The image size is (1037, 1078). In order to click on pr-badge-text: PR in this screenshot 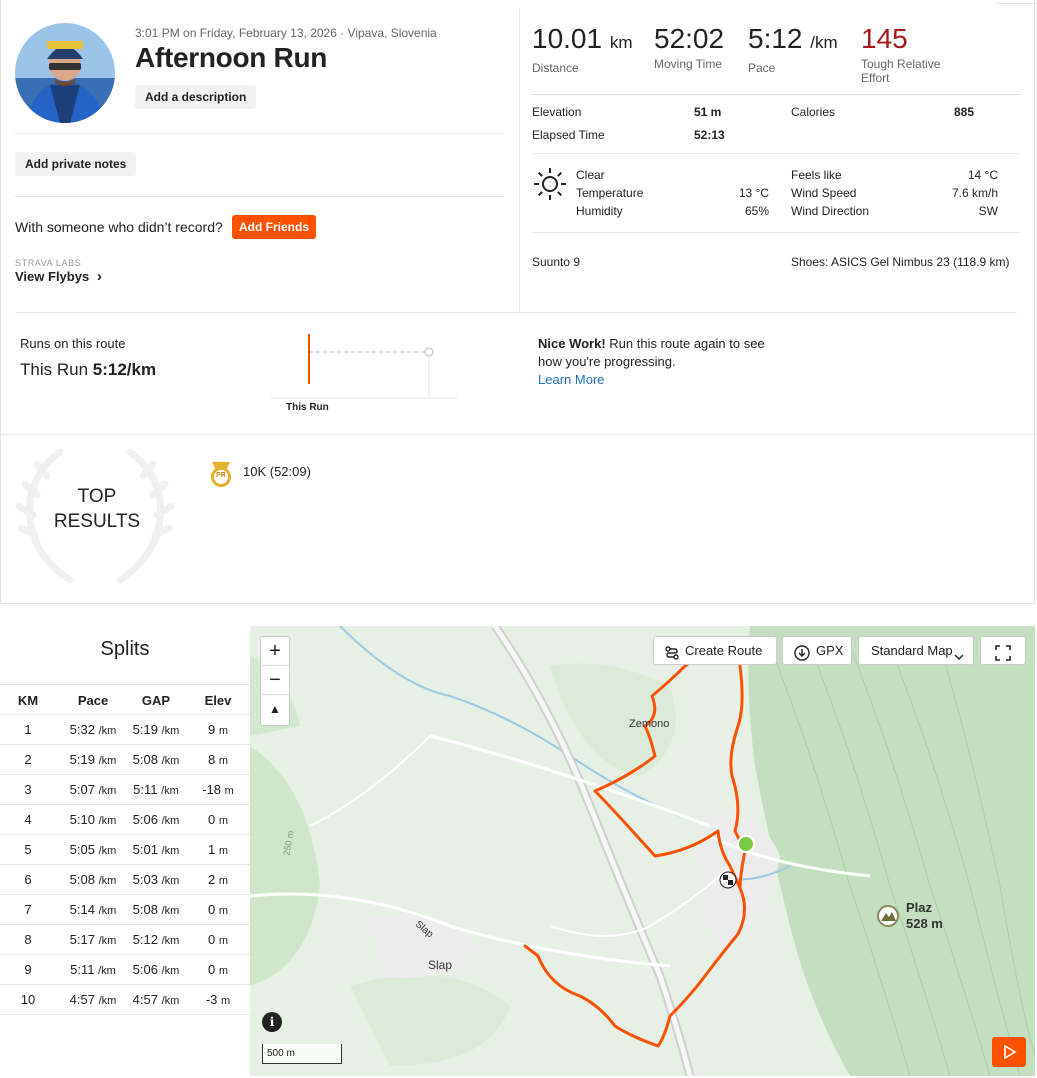, I will do `click(221, 475)`.